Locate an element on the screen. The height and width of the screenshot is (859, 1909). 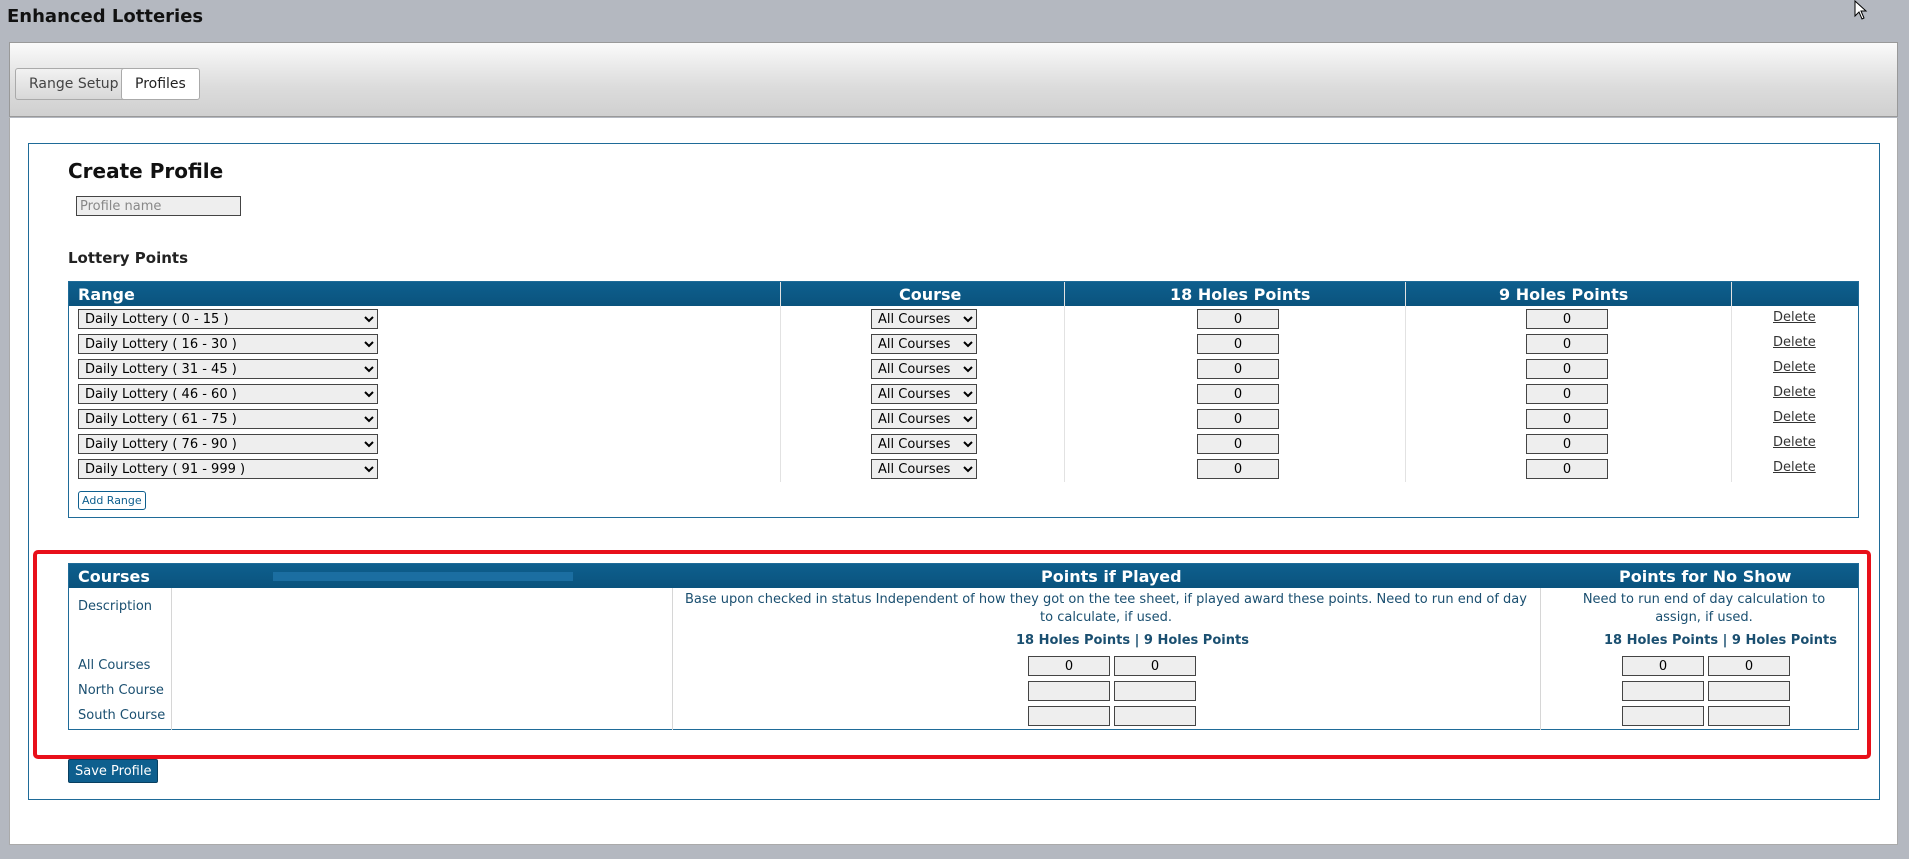
range-select: Daily Lottery ( 61 - 75 ) is located at coordinates (228, 419).